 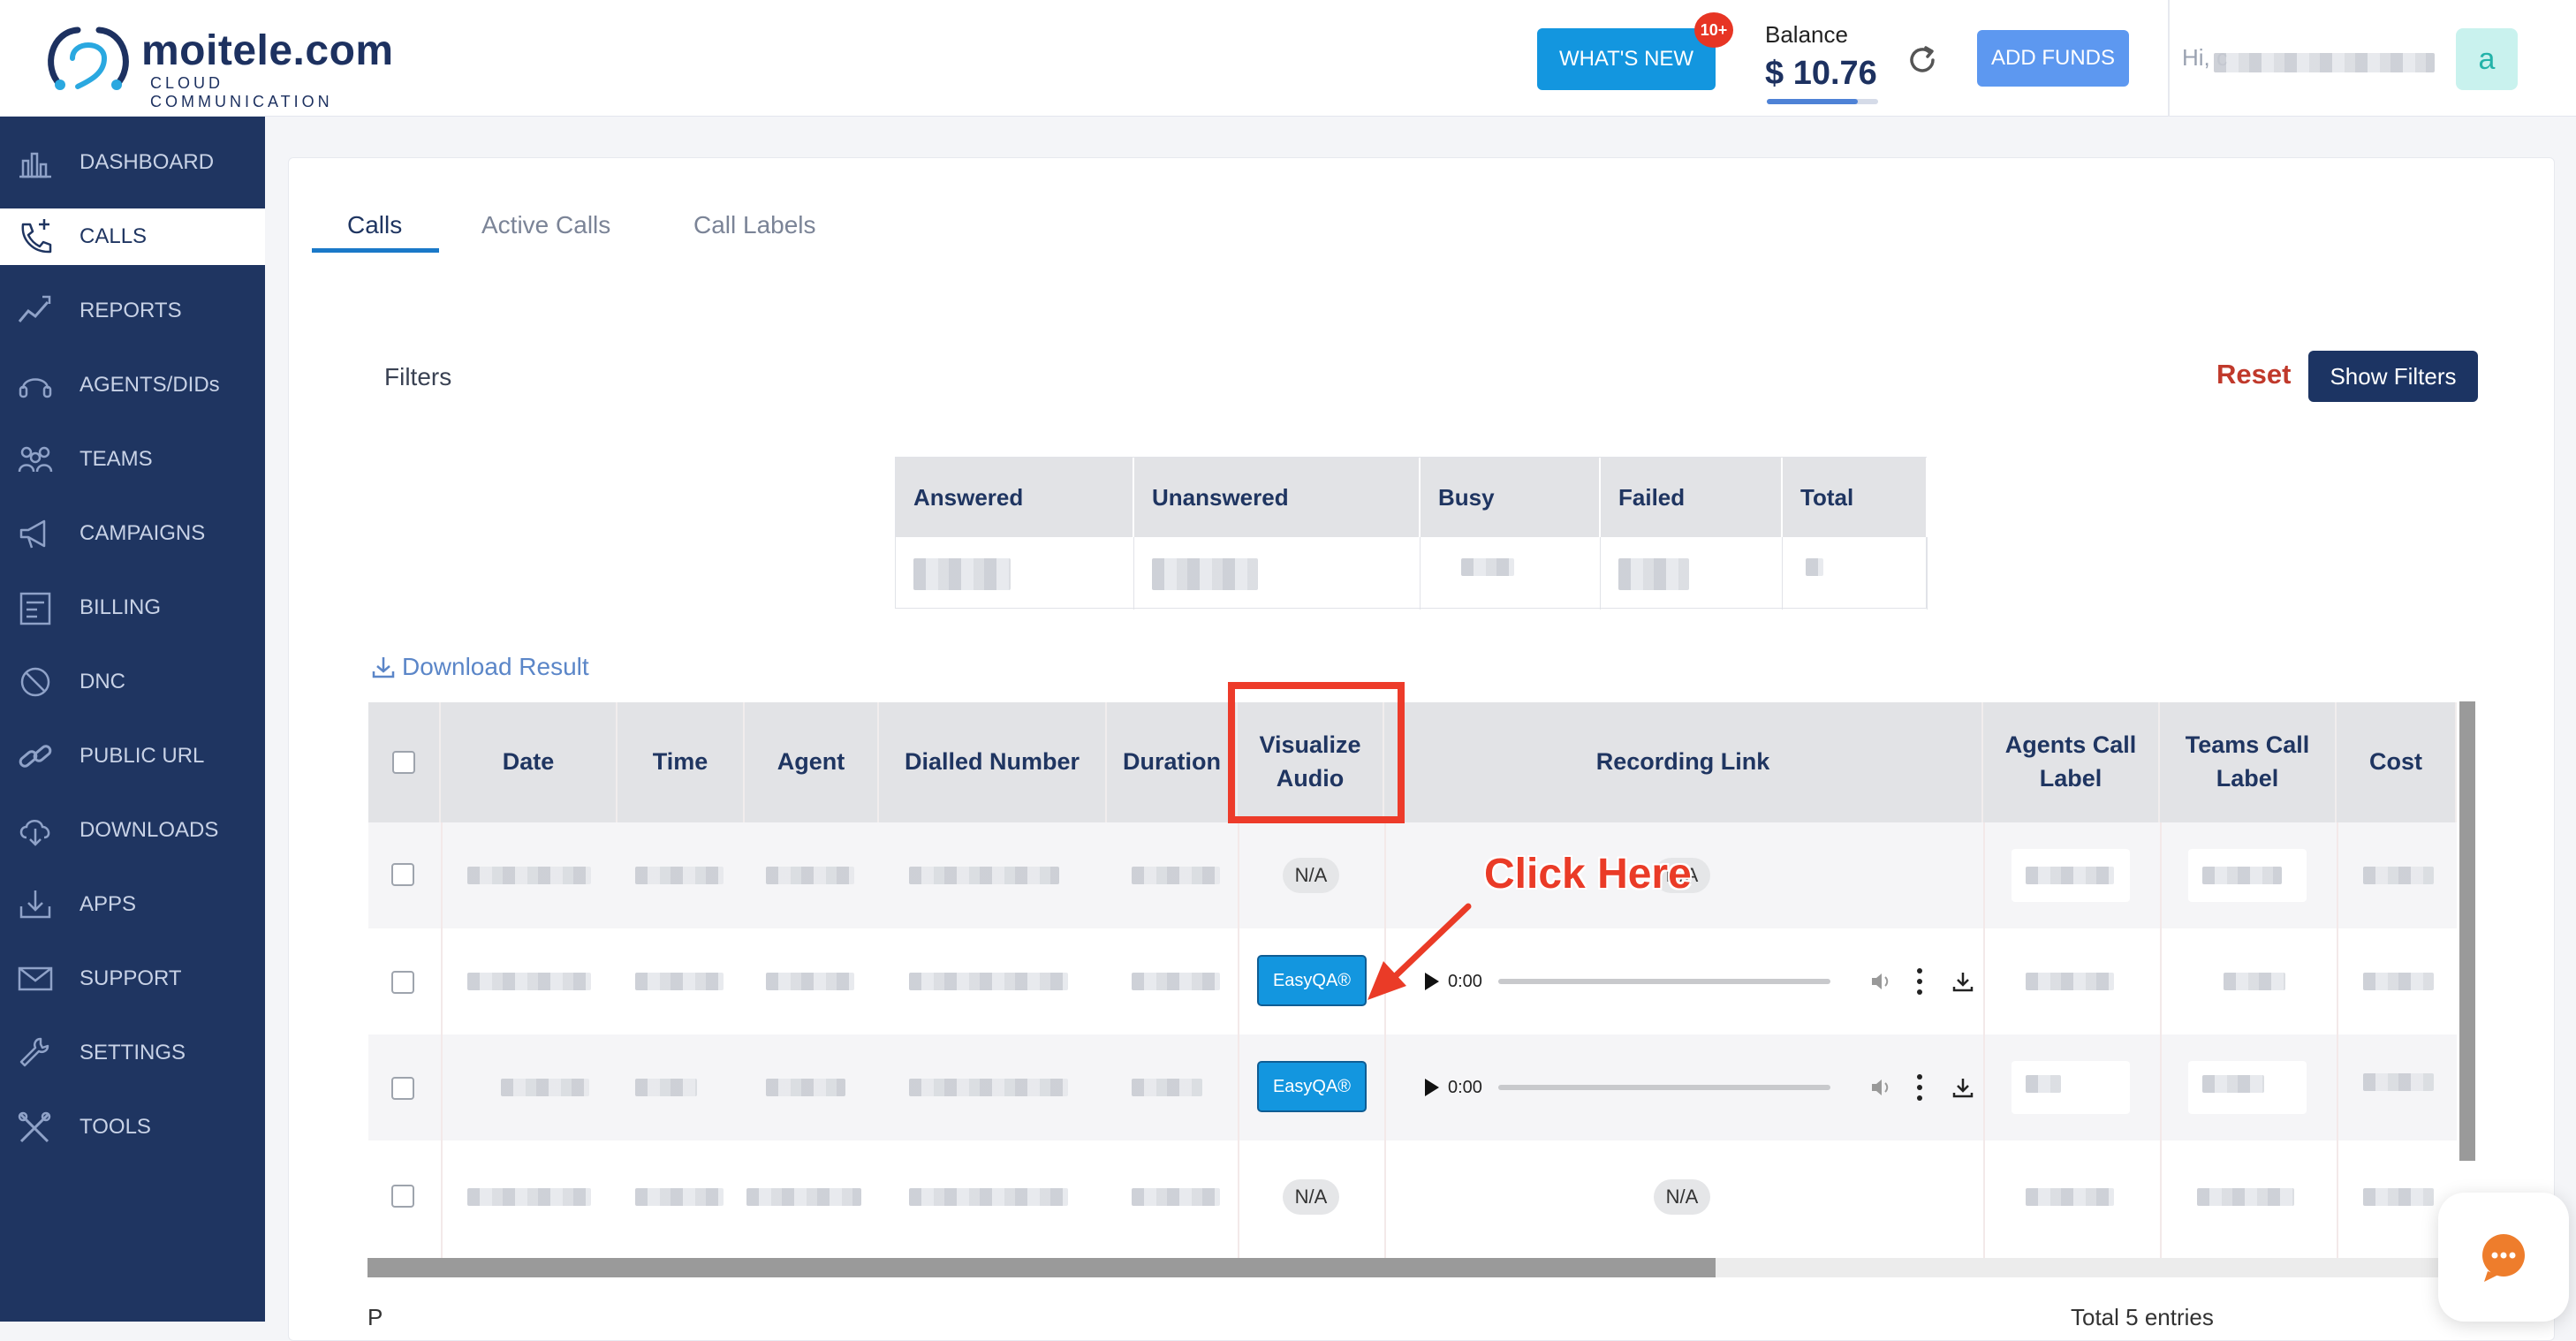 I want to click on sidebar-item-apps: APPS, so click(x=133, y=904).